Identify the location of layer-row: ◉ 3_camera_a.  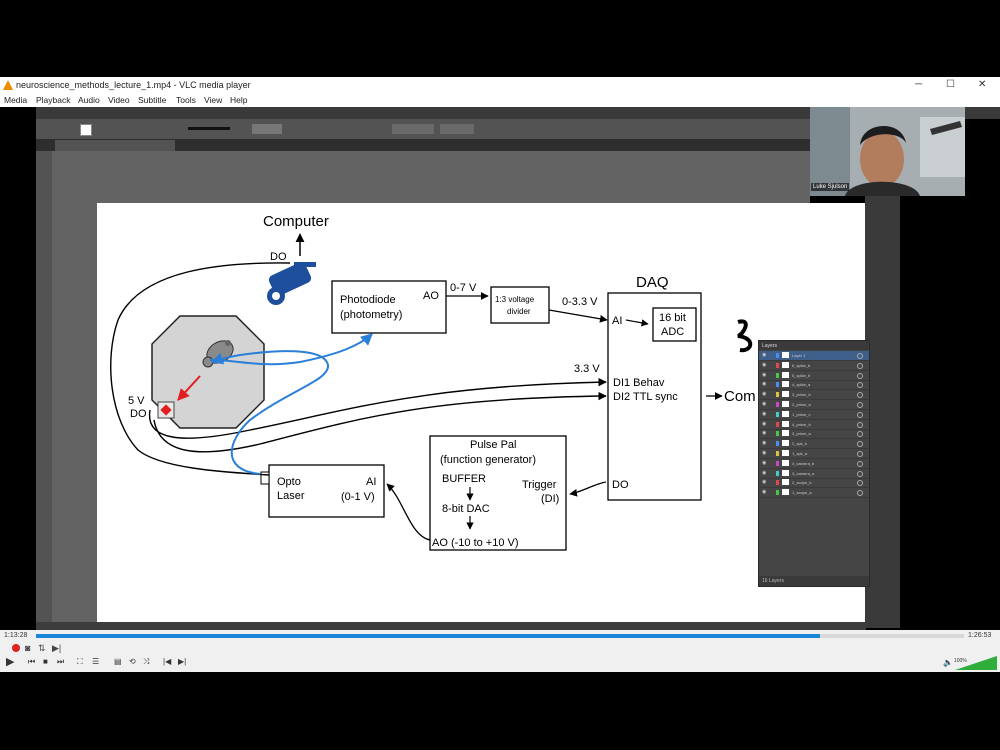
(814, 474).